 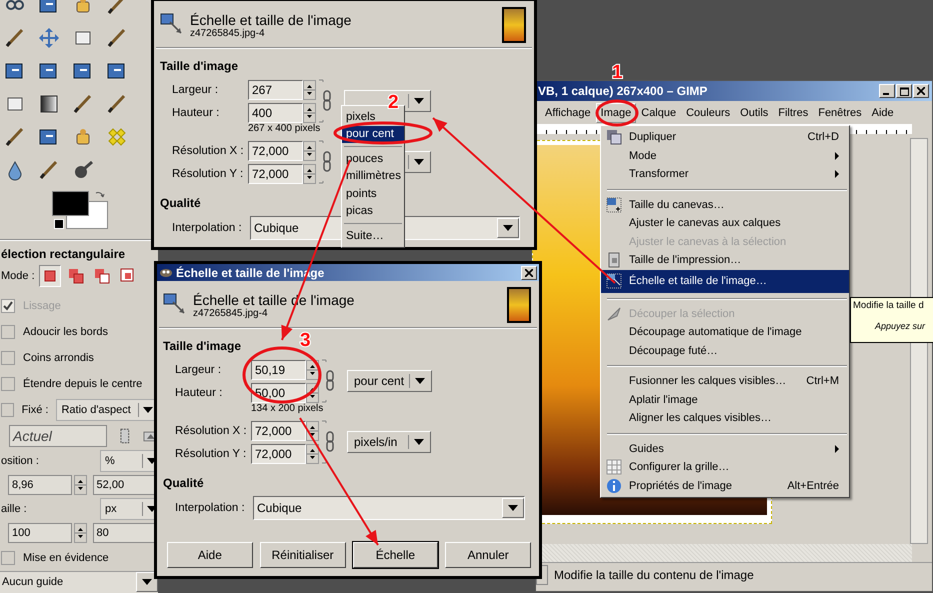 I want to click on tooltip-text: Modifie la taille d, so click(x=888, y=305).